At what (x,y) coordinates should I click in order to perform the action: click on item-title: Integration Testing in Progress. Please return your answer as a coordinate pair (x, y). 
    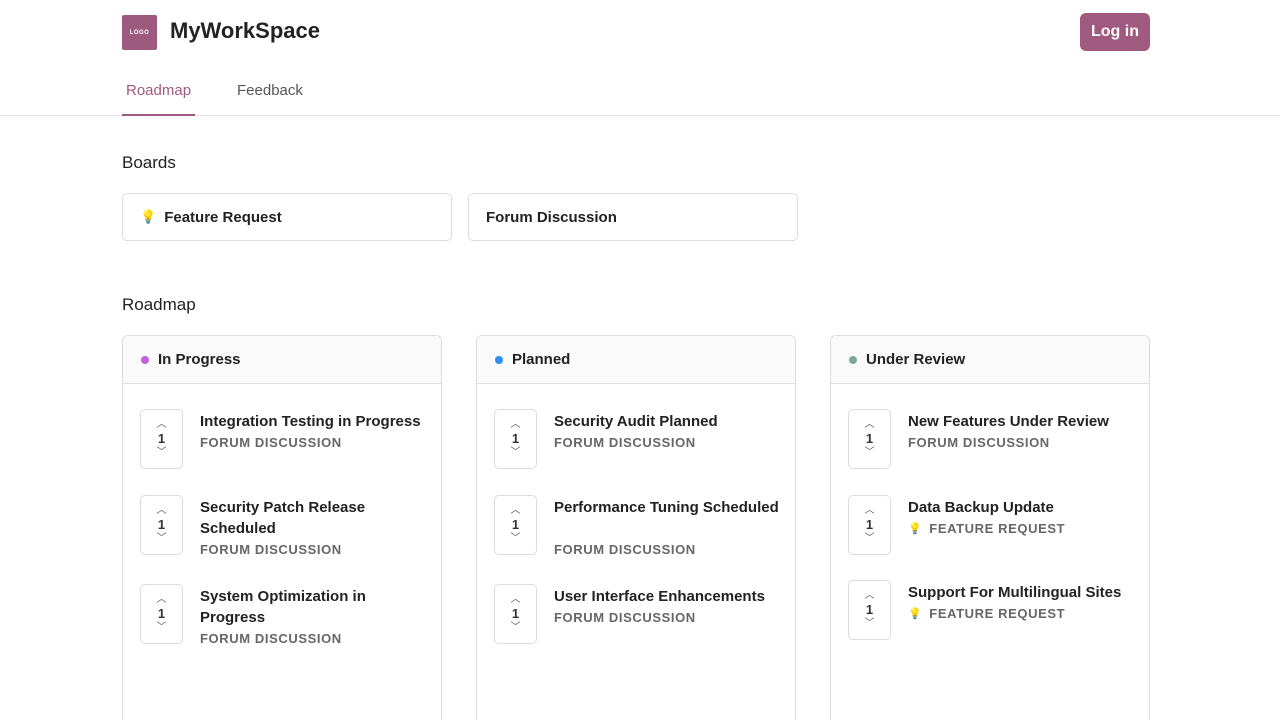
    Looking at the image, I should click on (314, 421).